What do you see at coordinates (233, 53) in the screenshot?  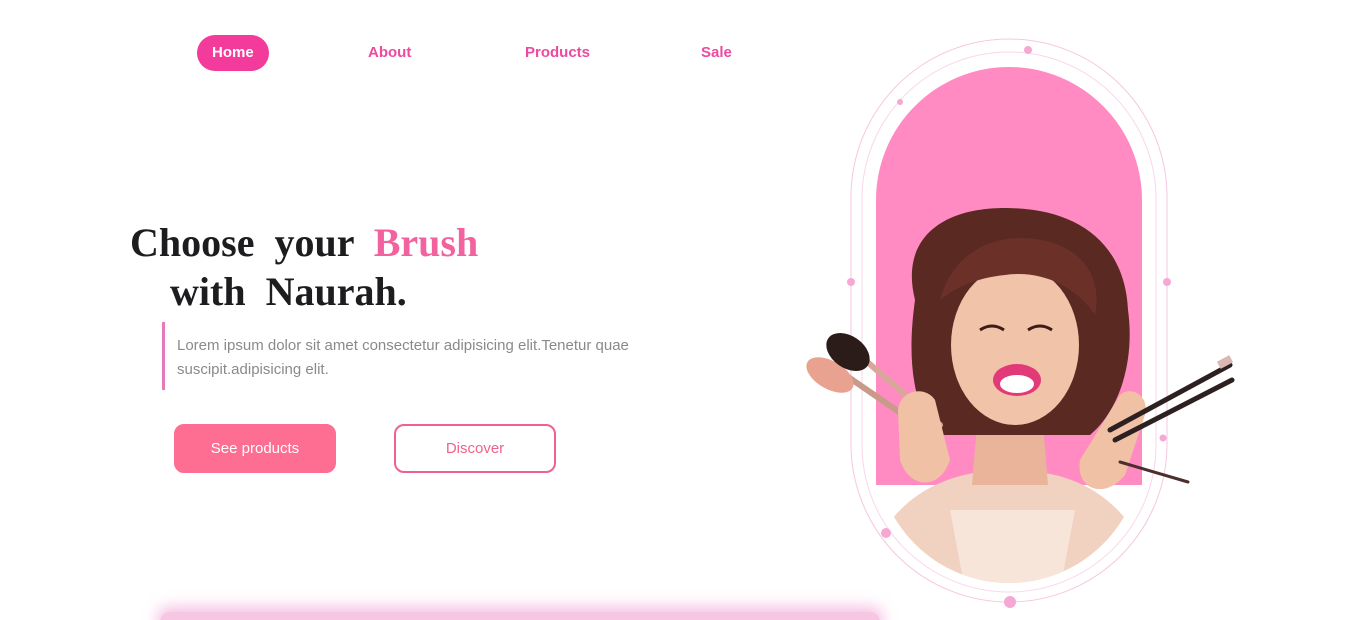 I see `nav-item-home: Home` at bounding box center [233, 53].